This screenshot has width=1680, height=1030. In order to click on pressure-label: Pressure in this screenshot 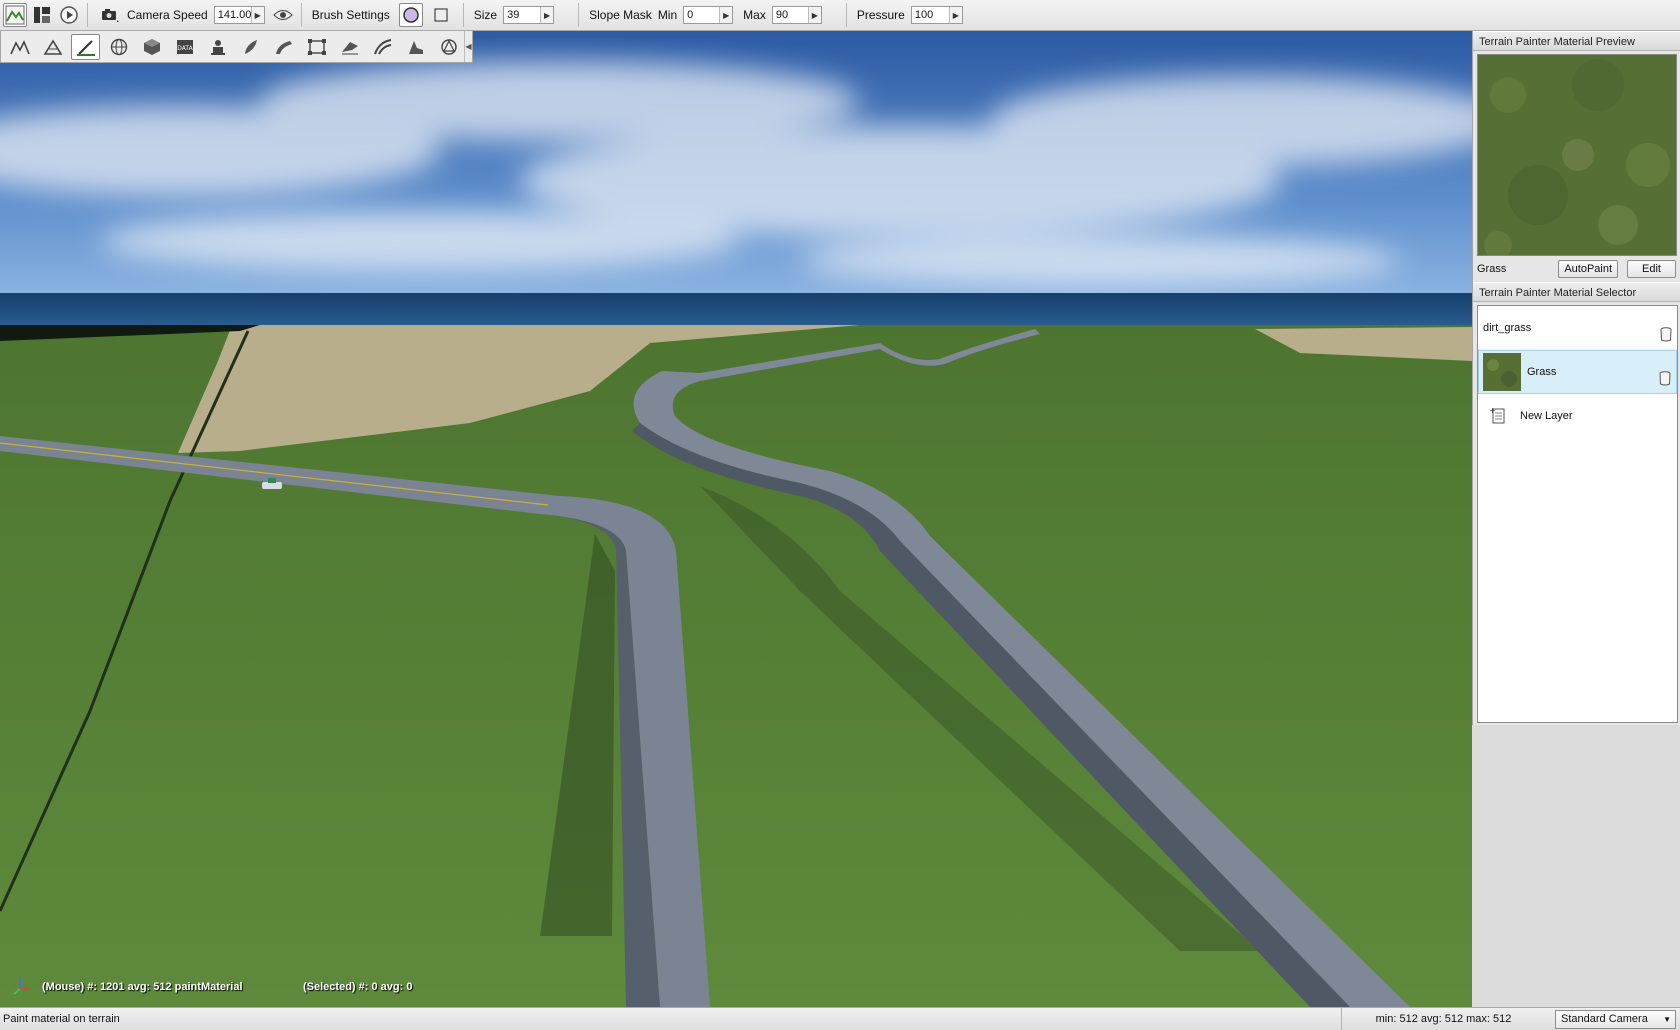, I will do `click(880, 15)`.